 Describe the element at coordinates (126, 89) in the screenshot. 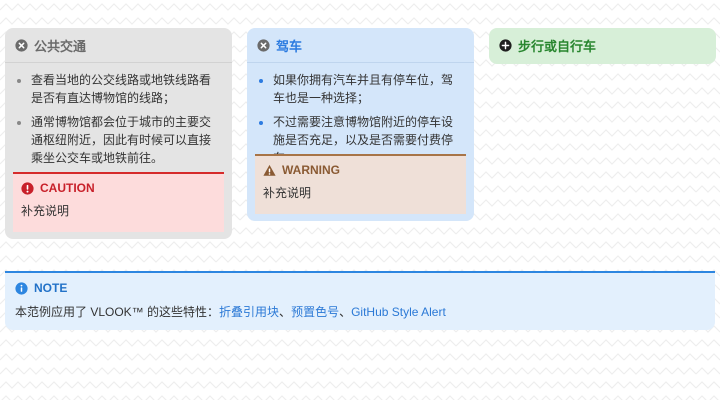

I see `list-item: 查看当地的公交线路或地铁线路看是否有直达博物馆的线路；` at that location.